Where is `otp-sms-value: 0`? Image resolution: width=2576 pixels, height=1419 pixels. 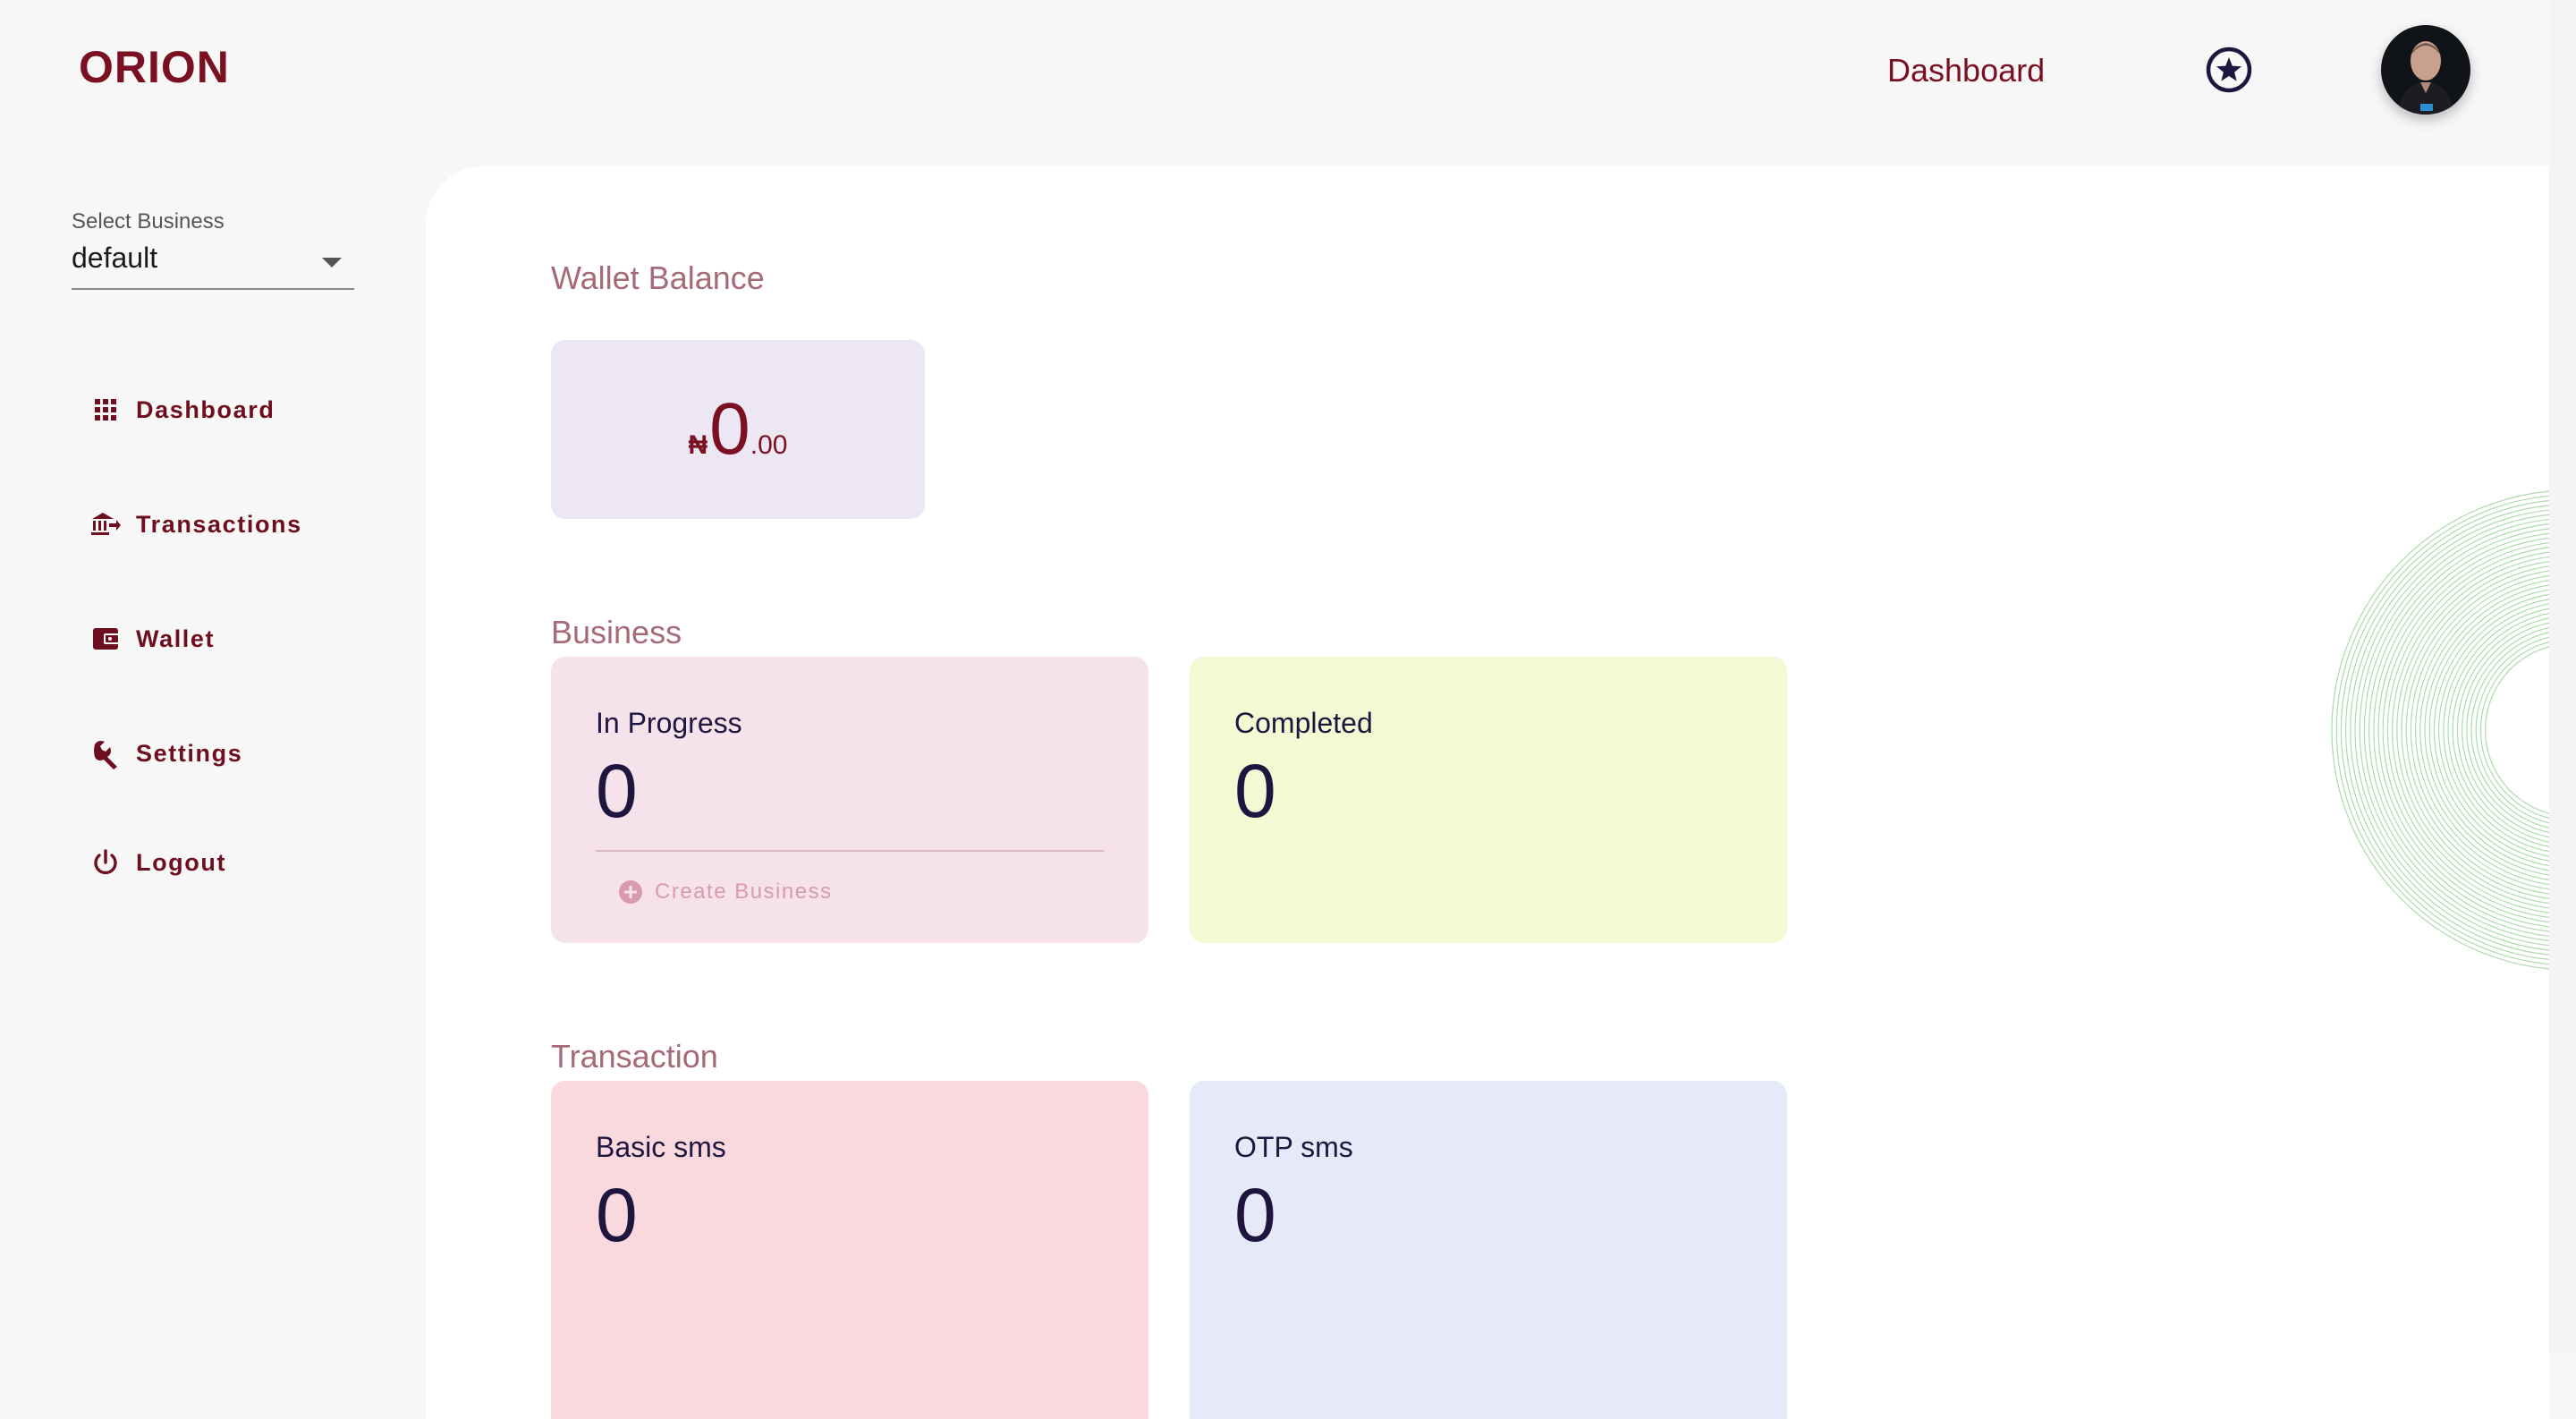
otp-sms-value: 0 is located at coordinates (1255, 1215).